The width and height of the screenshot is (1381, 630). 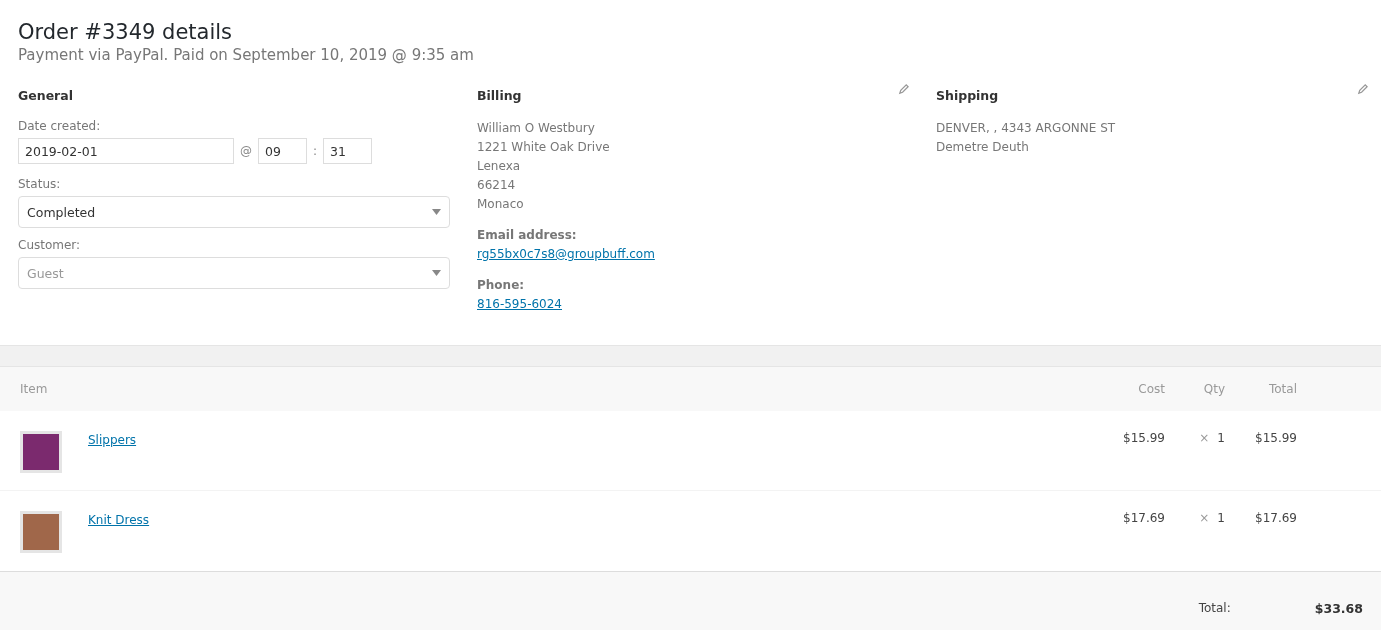 What do you see at coordinates (967, 95) in the screenshot?
I see `section-heading: Shipping` at bounding box center [967, 95].